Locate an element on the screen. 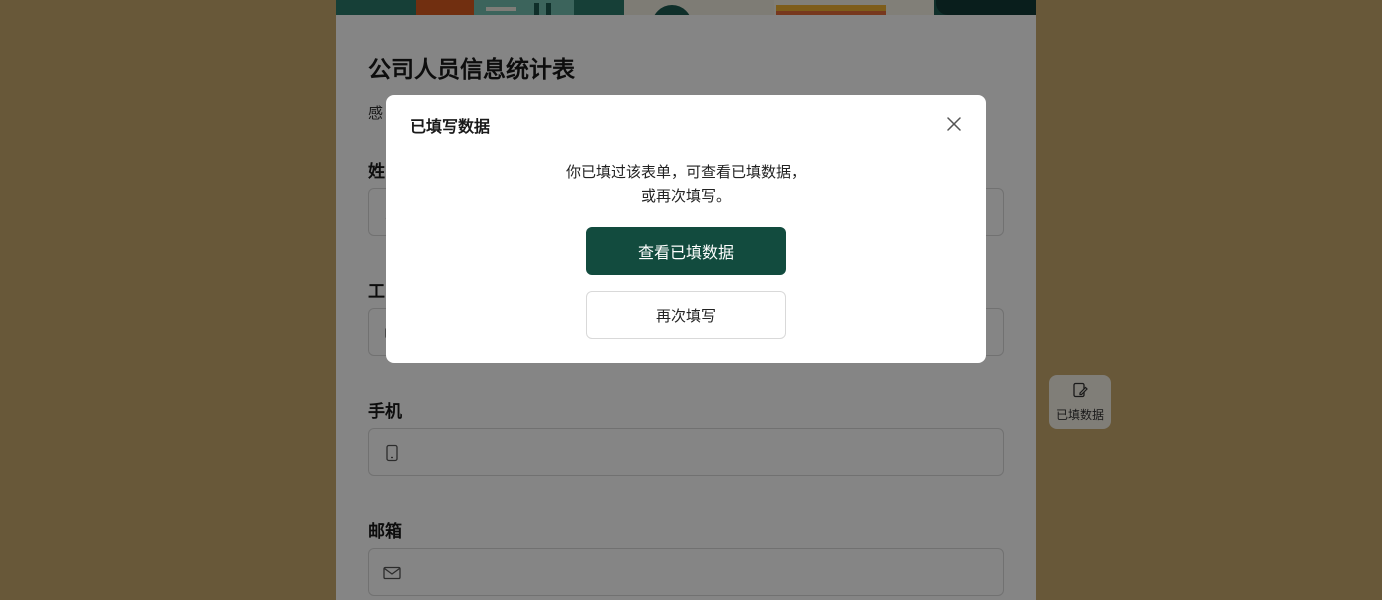 The width and height of the screenshot is (1382, 600). modal-message-line-1: 你已填过该表单，可查看已填数据， is located at coordinates (685, 172).